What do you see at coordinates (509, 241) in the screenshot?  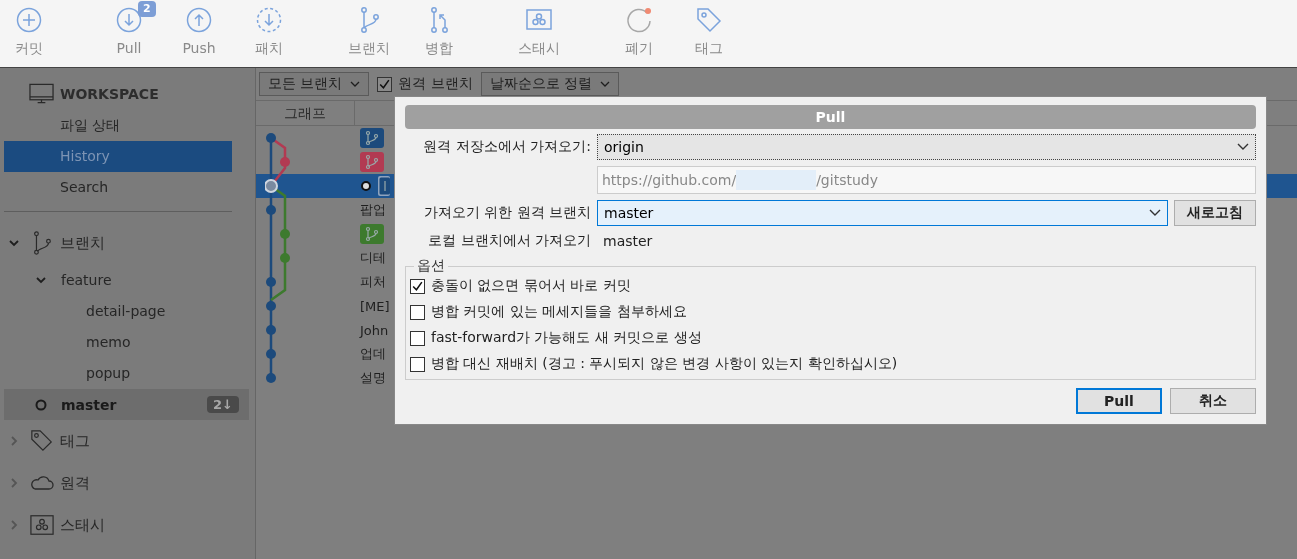 I see `field-label: 로컬 브랜치에서 가져오기` at bounding box center [509, 241].